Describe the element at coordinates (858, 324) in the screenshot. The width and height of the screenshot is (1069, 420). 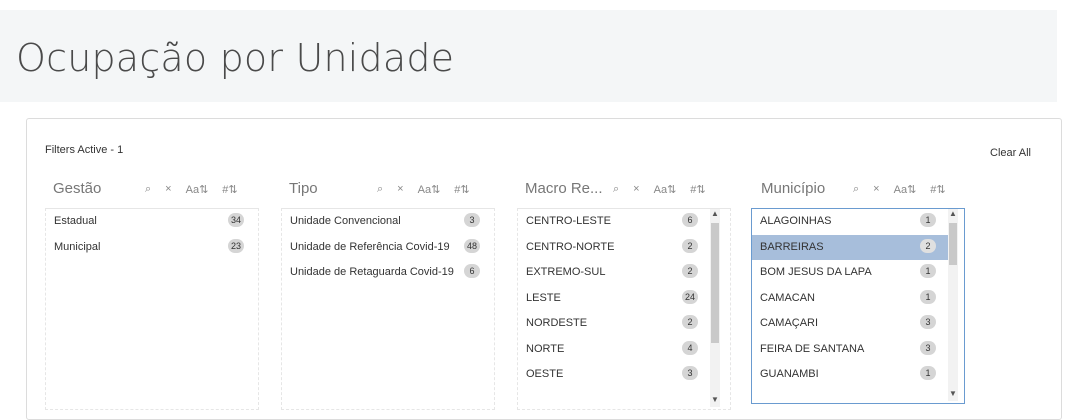
I see `list-item: CAMAÇARI 3` at that location.